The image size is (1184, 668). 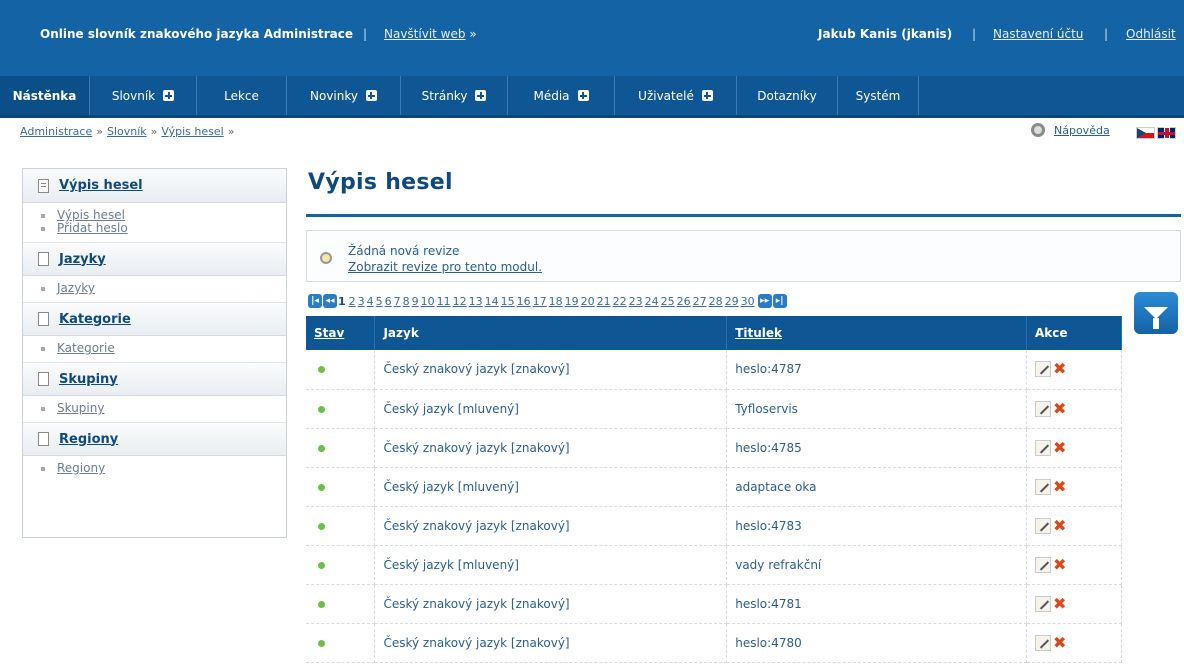 I want to click on sidebar-section-title: Jazyky, so click(x=82, y=259).